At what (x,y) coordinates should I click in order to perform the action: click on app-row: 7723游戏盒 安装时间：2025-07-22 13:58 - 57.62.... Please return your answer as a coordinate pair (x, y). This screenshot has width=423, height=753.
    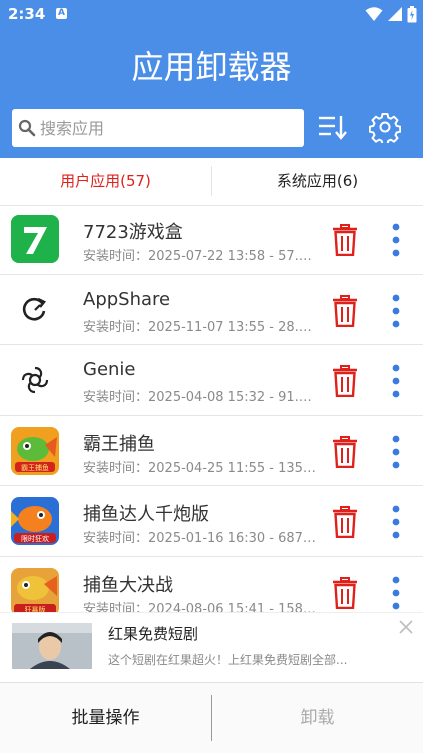
    Looking at the image, I should click on (211, 239).